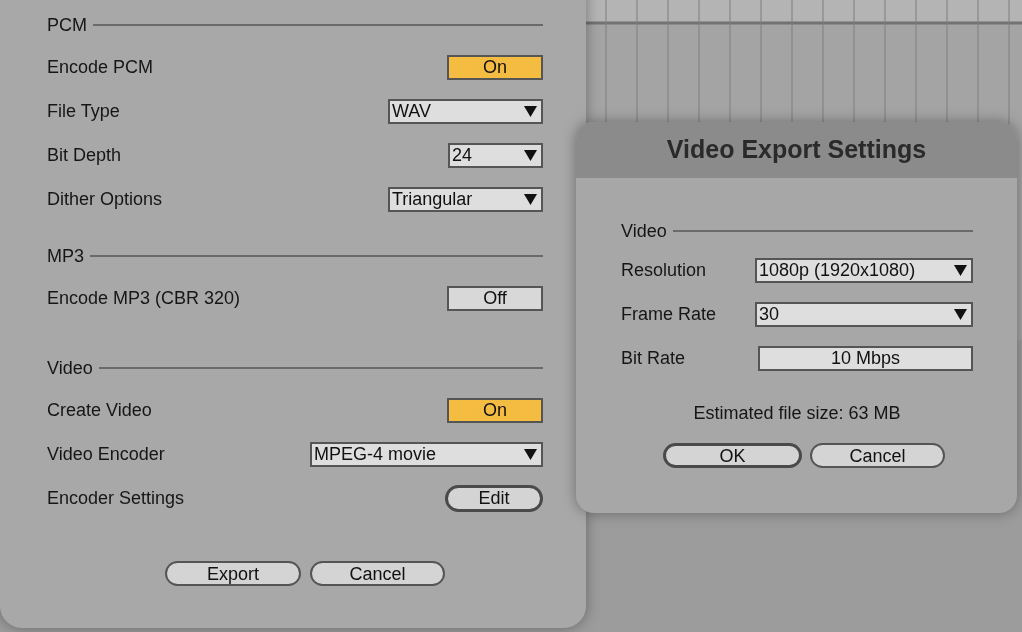  What do you see at coordinates (84, 155) in the screenshot?
I see `setting-label: Bit Depth` at bounding box center [84, 155].